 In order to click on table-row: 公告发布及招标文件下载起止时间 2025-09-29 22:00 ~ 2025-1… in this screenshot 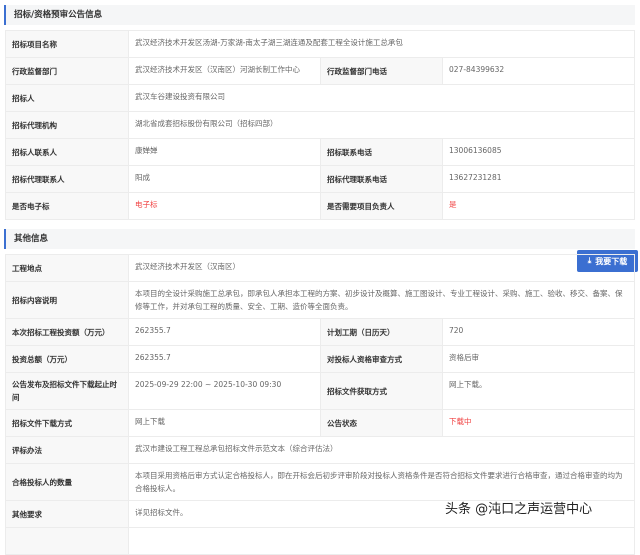, I will do `click(320, 391)`.